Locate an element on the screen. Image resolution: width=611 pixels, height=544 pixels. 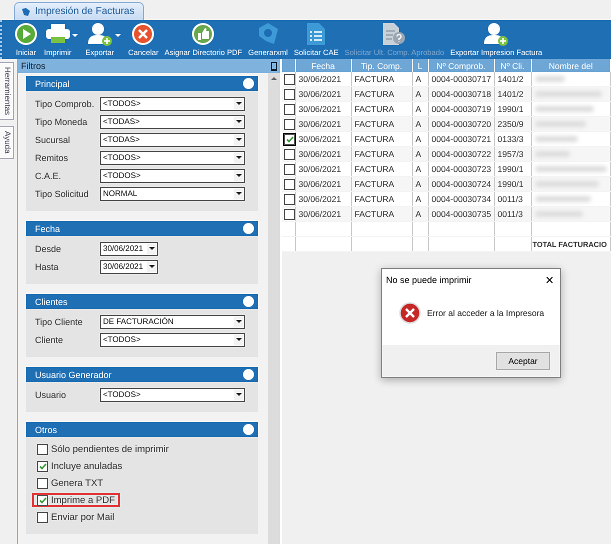
table-cell: 0004-00030723 is located at coordinates (461, 169).